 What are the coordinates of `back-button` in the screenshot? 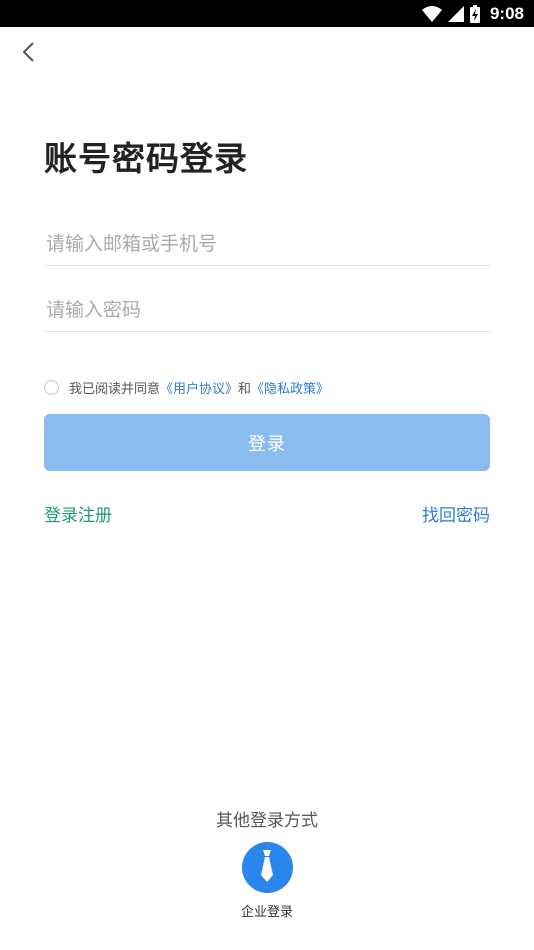 It's located at (28, 54).